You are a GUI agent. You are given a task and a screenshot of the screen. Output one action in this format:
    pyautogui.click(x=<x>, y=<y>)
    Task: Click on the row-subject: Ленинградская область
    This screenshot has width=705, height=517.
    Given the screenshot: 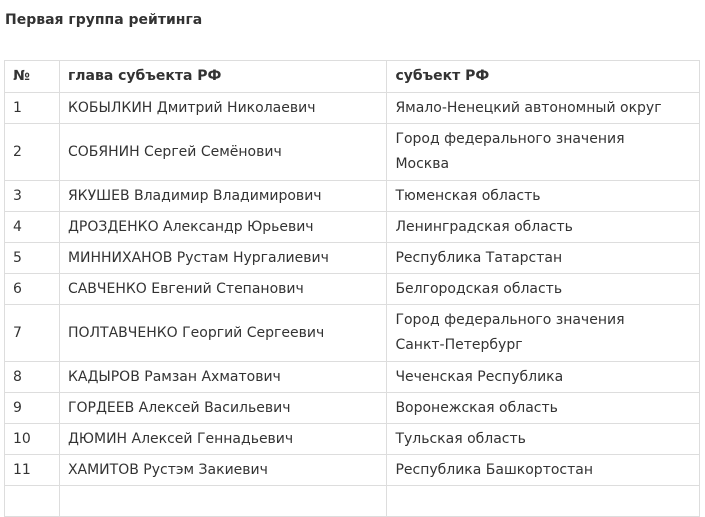 What is the action you would take?
    pyautogui.click(x=543, y=227)
    